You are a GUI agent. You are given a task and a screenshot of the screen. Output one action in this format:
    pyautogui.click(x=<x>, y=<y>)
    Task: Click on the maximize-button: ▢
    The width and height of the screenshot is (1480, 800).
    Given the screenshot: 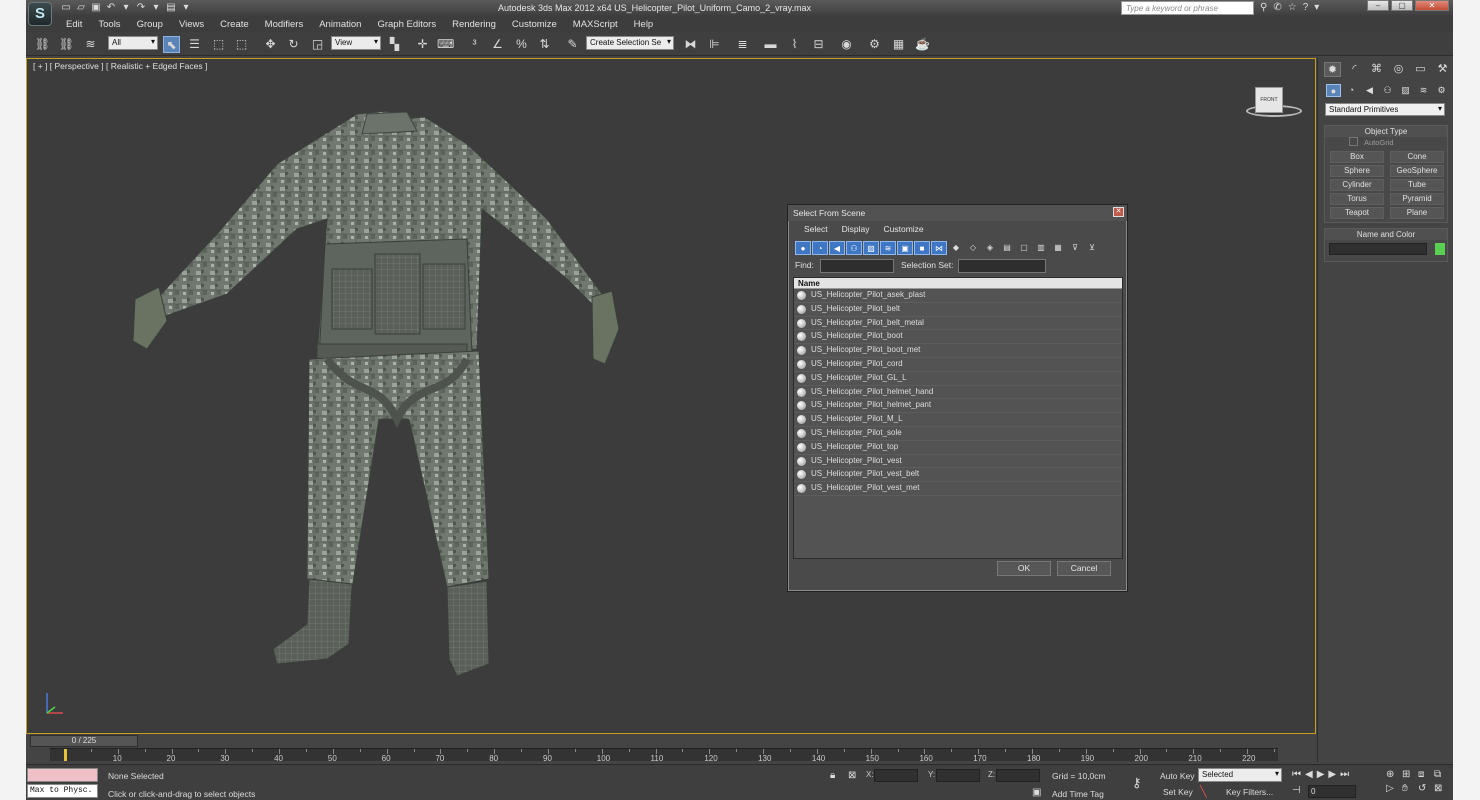 What is the action you would take?
    pyautogui.click(x=1402, y=5)
    